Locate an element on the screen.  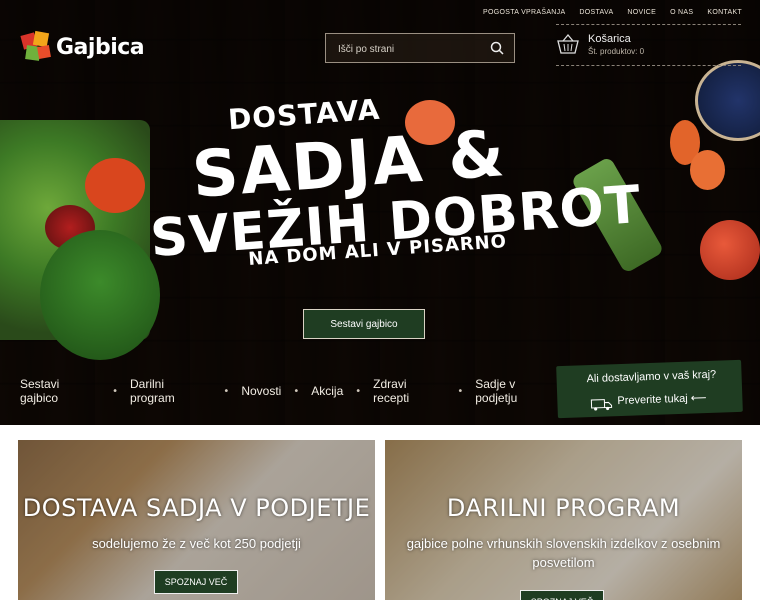
brand-logo: Gajbica is located at coordinates (82, 47).